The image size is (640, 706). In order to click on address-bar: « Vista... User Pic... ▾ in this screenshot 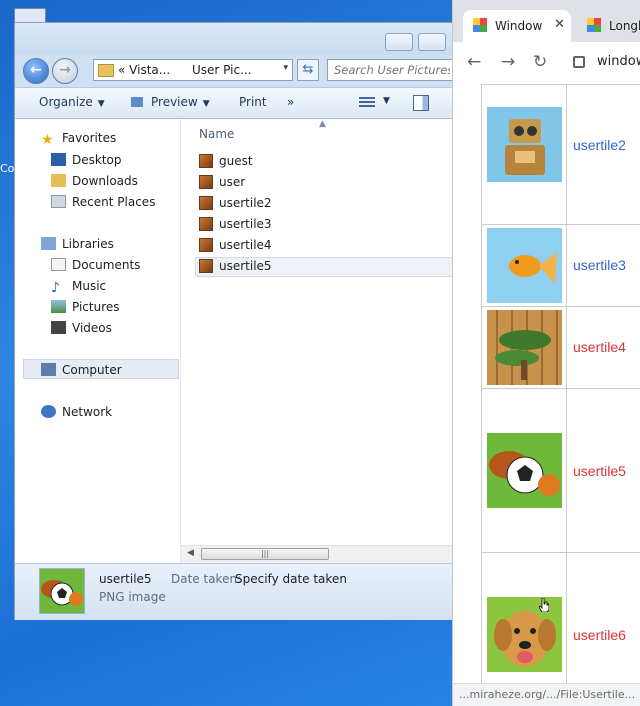, I will do `click(193, 70)`.